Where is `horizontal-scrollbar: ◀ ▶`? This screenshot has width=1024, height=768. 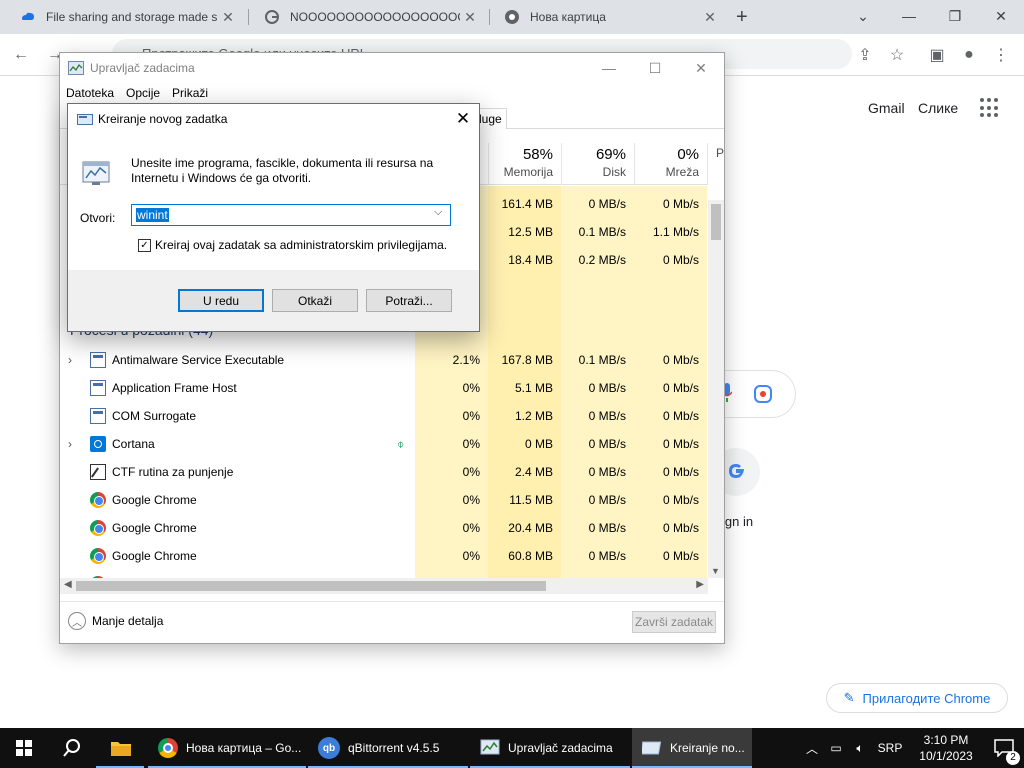
horizontal-scrollbar: ◀ ▶ is located at coordinates (384, 586).